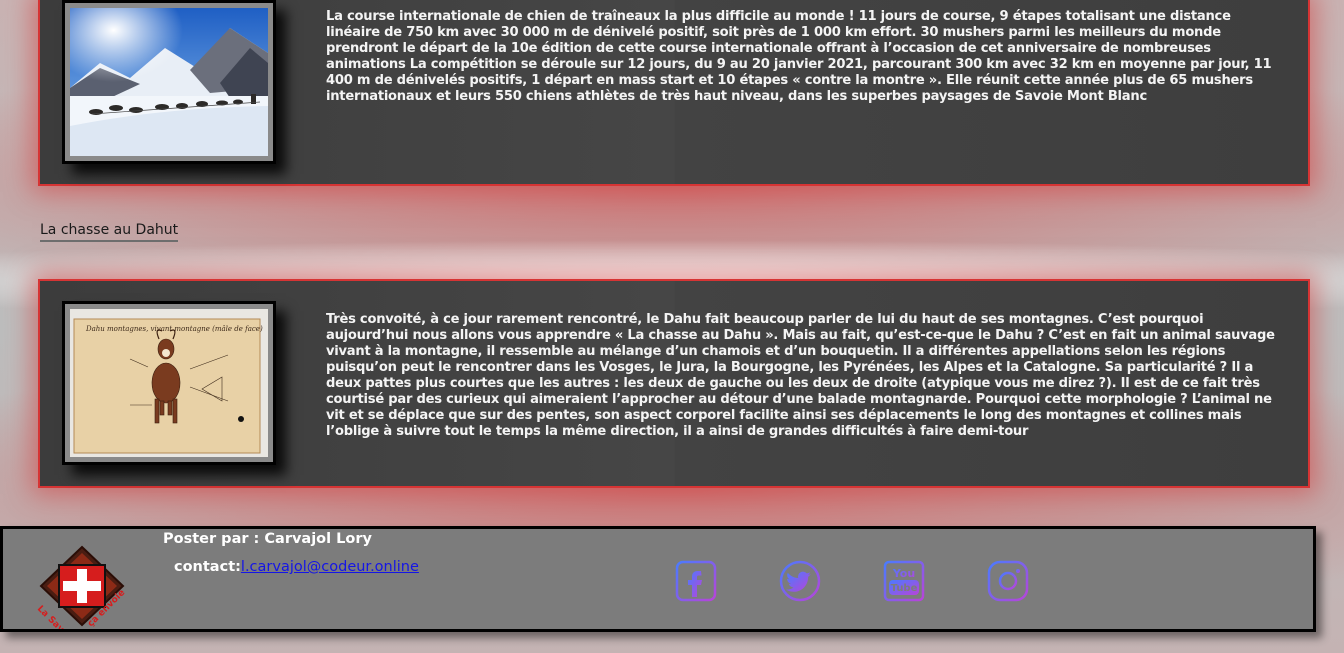  What do you see at coordinates (696, 581) in the screenshot?
I see `facebook-icon` at bounding box center [696, 581].